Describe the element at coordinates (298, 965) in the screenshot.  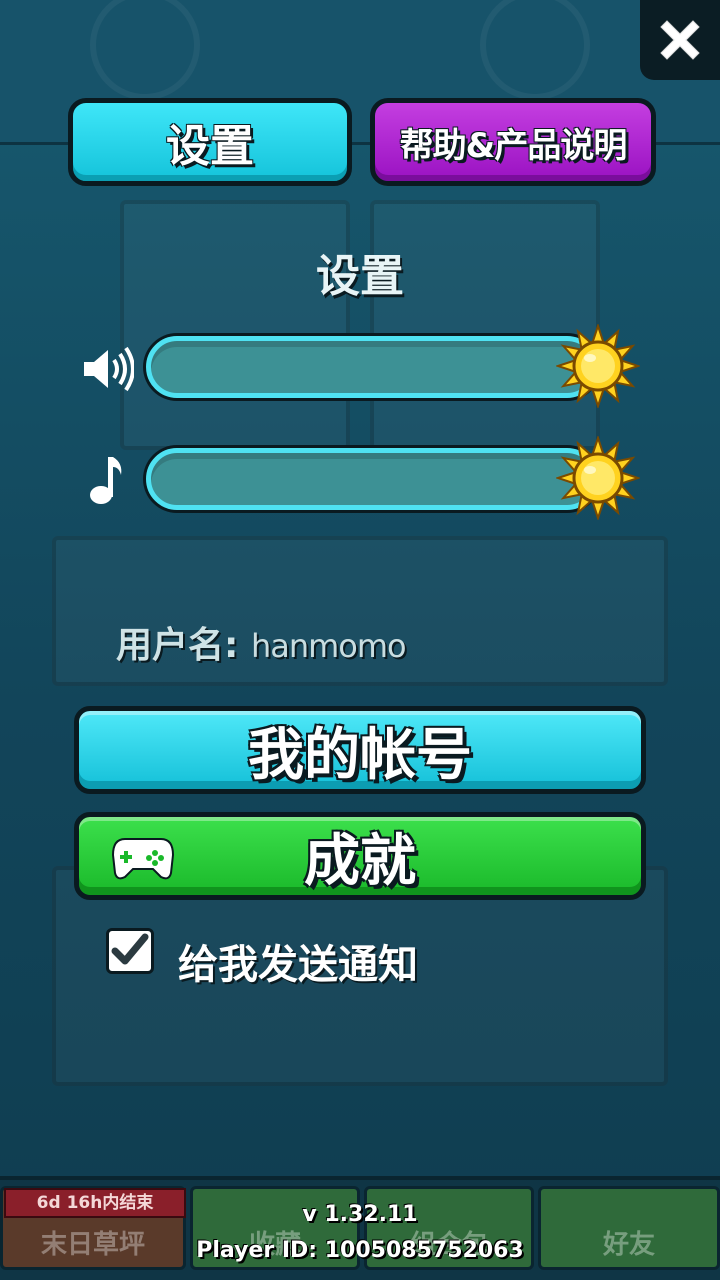
I see `notification-label: 给我发送通知` at that location.